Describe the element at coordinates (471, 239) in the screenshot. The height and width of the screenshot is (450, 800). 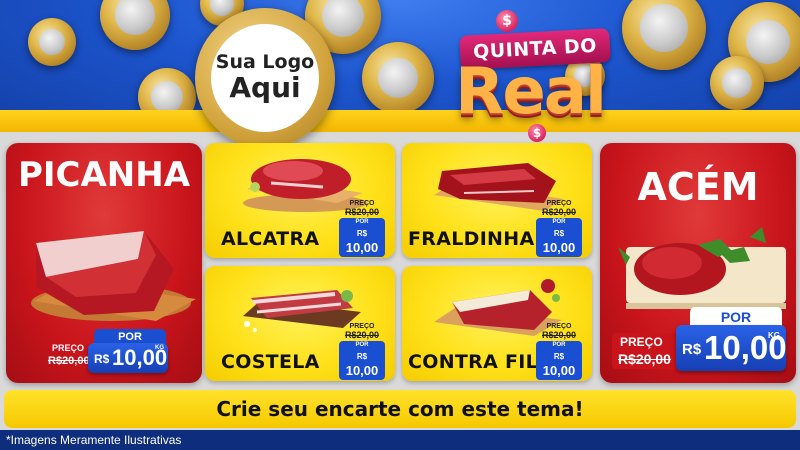
I see `product-name: FRALDINHA` at that location.